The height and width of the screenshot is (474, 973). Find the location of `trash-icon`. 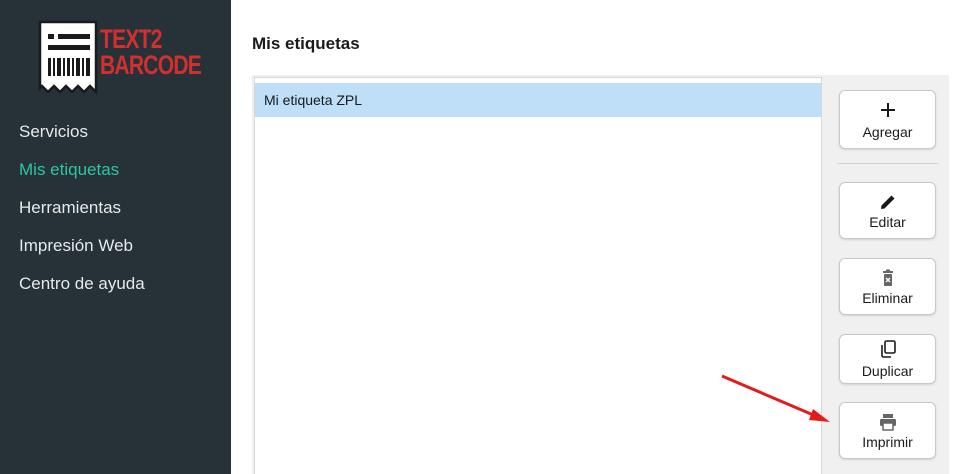

trash-icon is located at coordinates (887, 277).